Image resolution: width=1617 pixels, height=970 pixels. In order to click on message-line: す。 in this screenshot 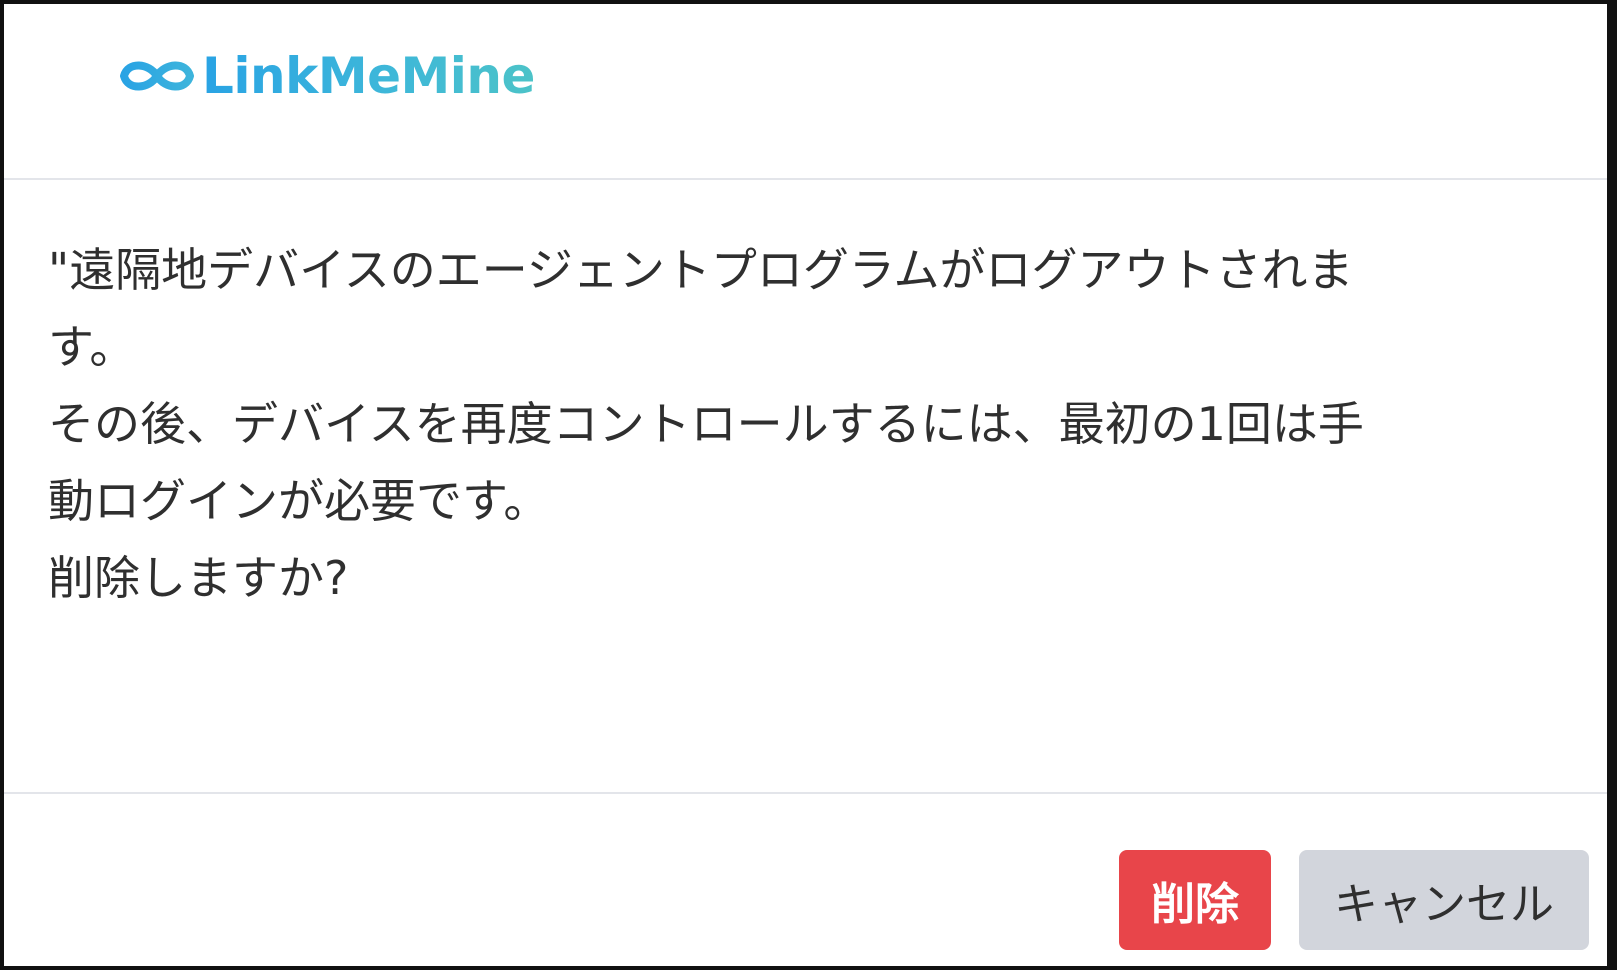, I will do `click(92, 347)`.